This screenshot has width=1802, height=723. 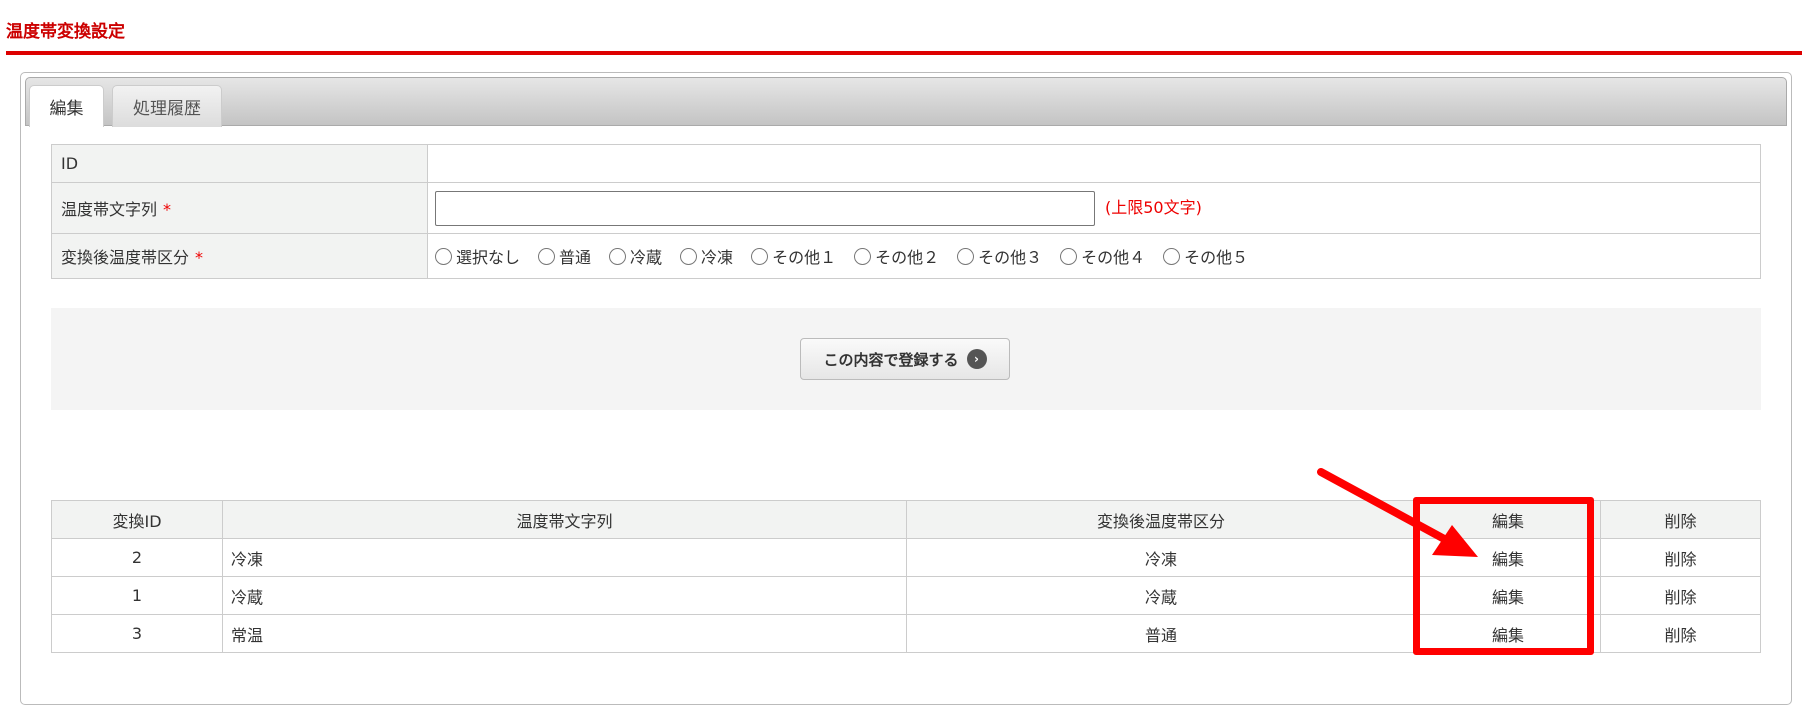 What do you see at coordinates (1397, 512) in the screenshot?
I see `annotation-arrow-icon` at bounding box center [1397, 512].